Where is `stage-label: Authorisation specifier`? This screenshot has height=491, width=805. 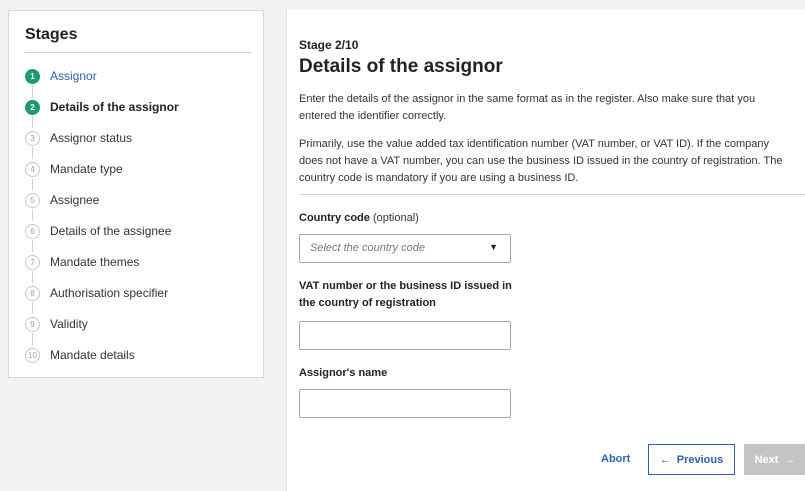 stage-label: Authorisation specifier is located at coordinates (109, 293).